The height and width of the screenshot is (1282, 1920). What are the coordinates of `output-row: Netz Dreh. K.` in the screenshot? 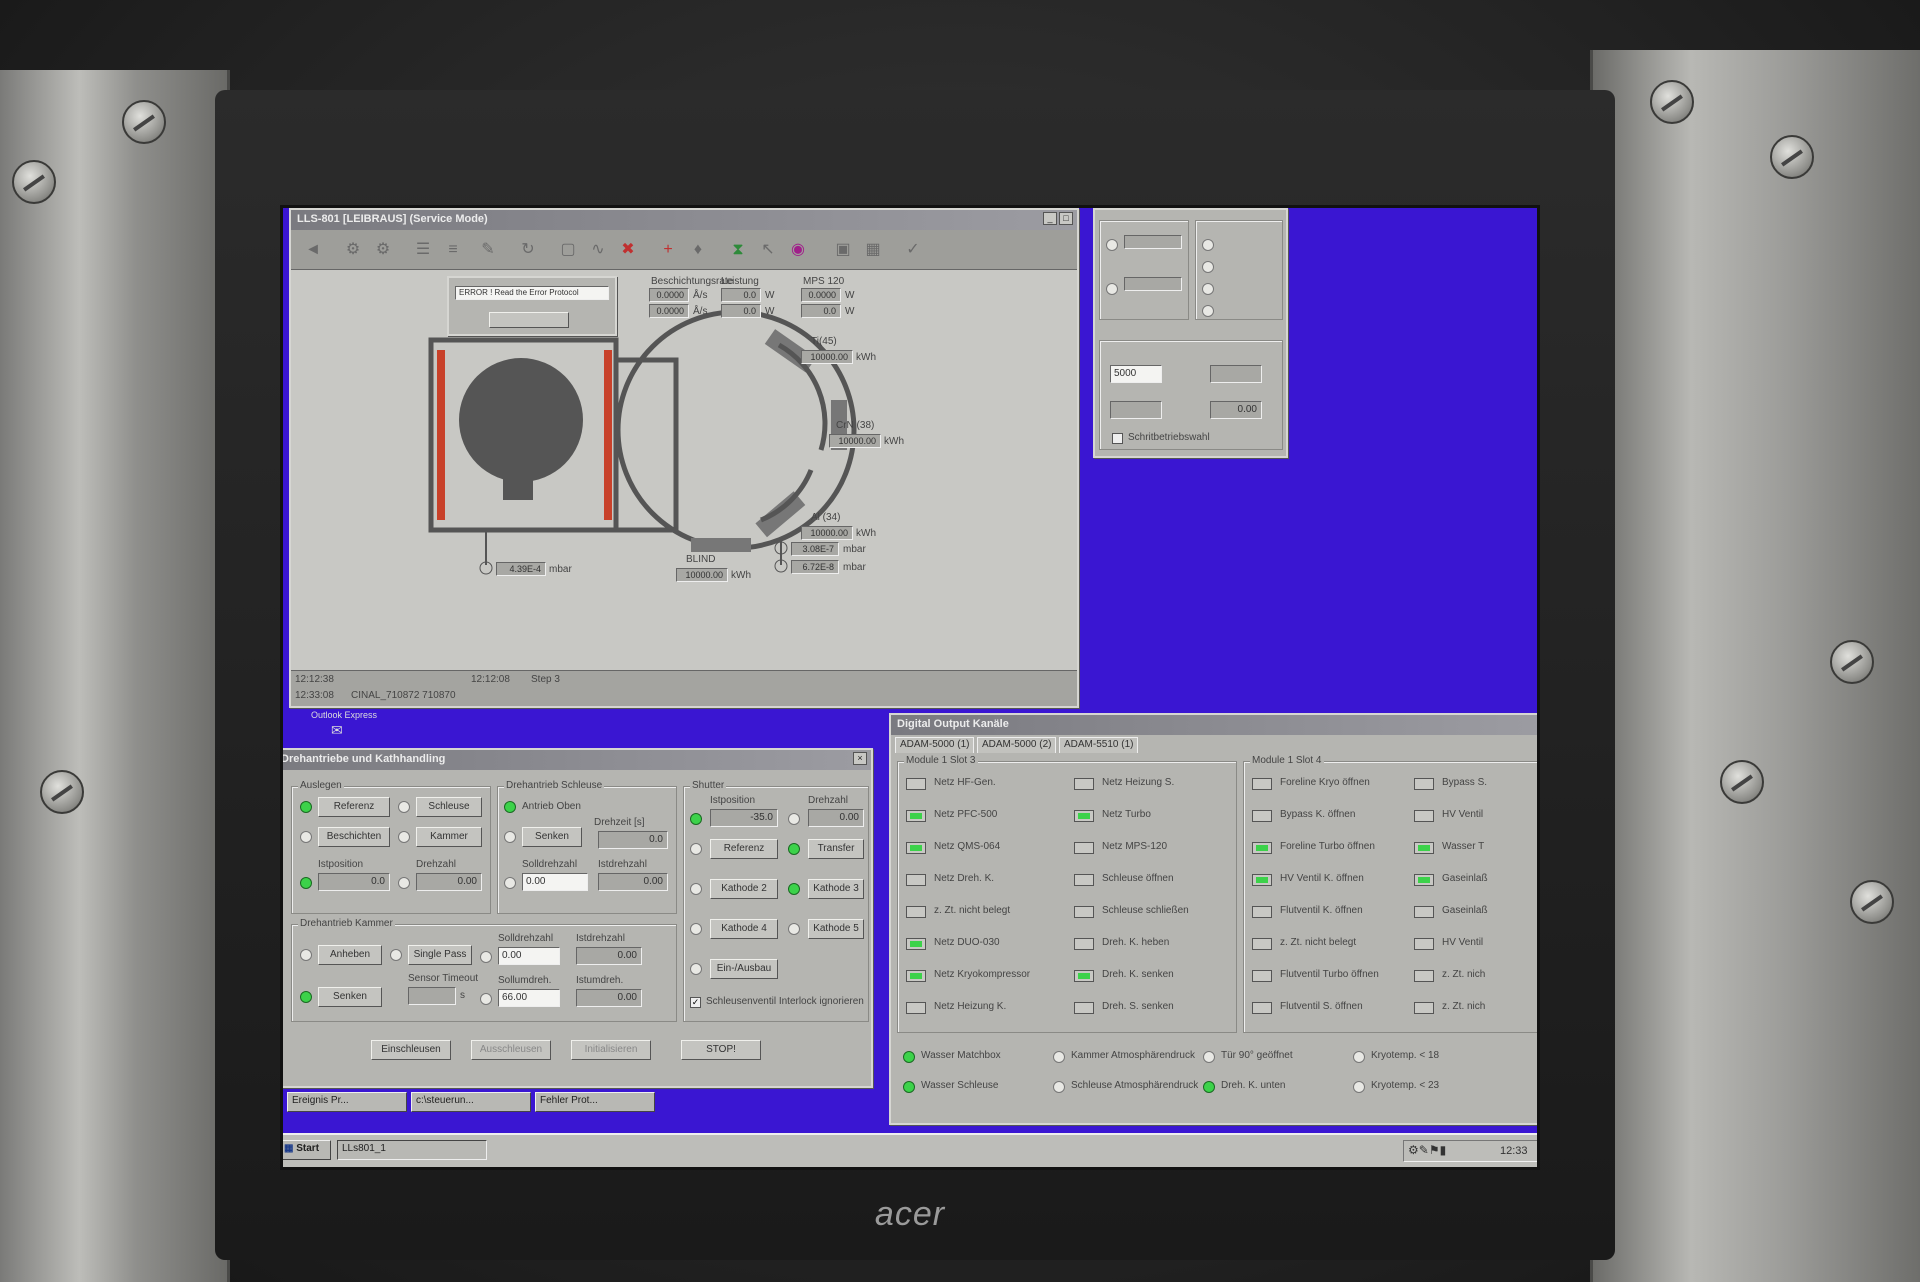 It's located at (986, 882).